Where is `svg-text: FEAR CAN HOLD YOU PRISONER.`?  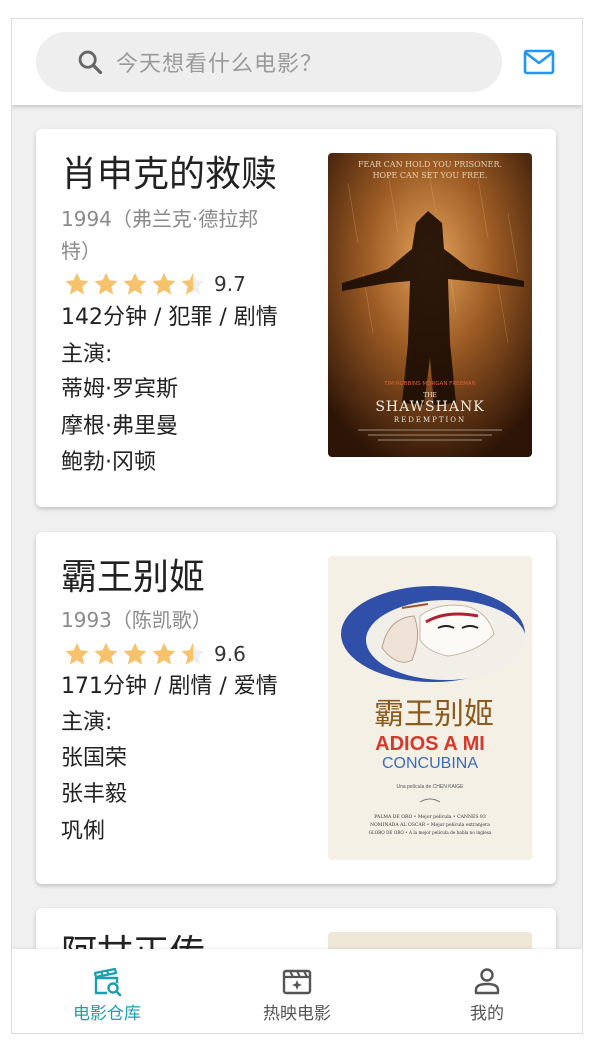 svg-text: FEAR CAN HOLD YOU PRISONER. is located at coordinates (430, 164).